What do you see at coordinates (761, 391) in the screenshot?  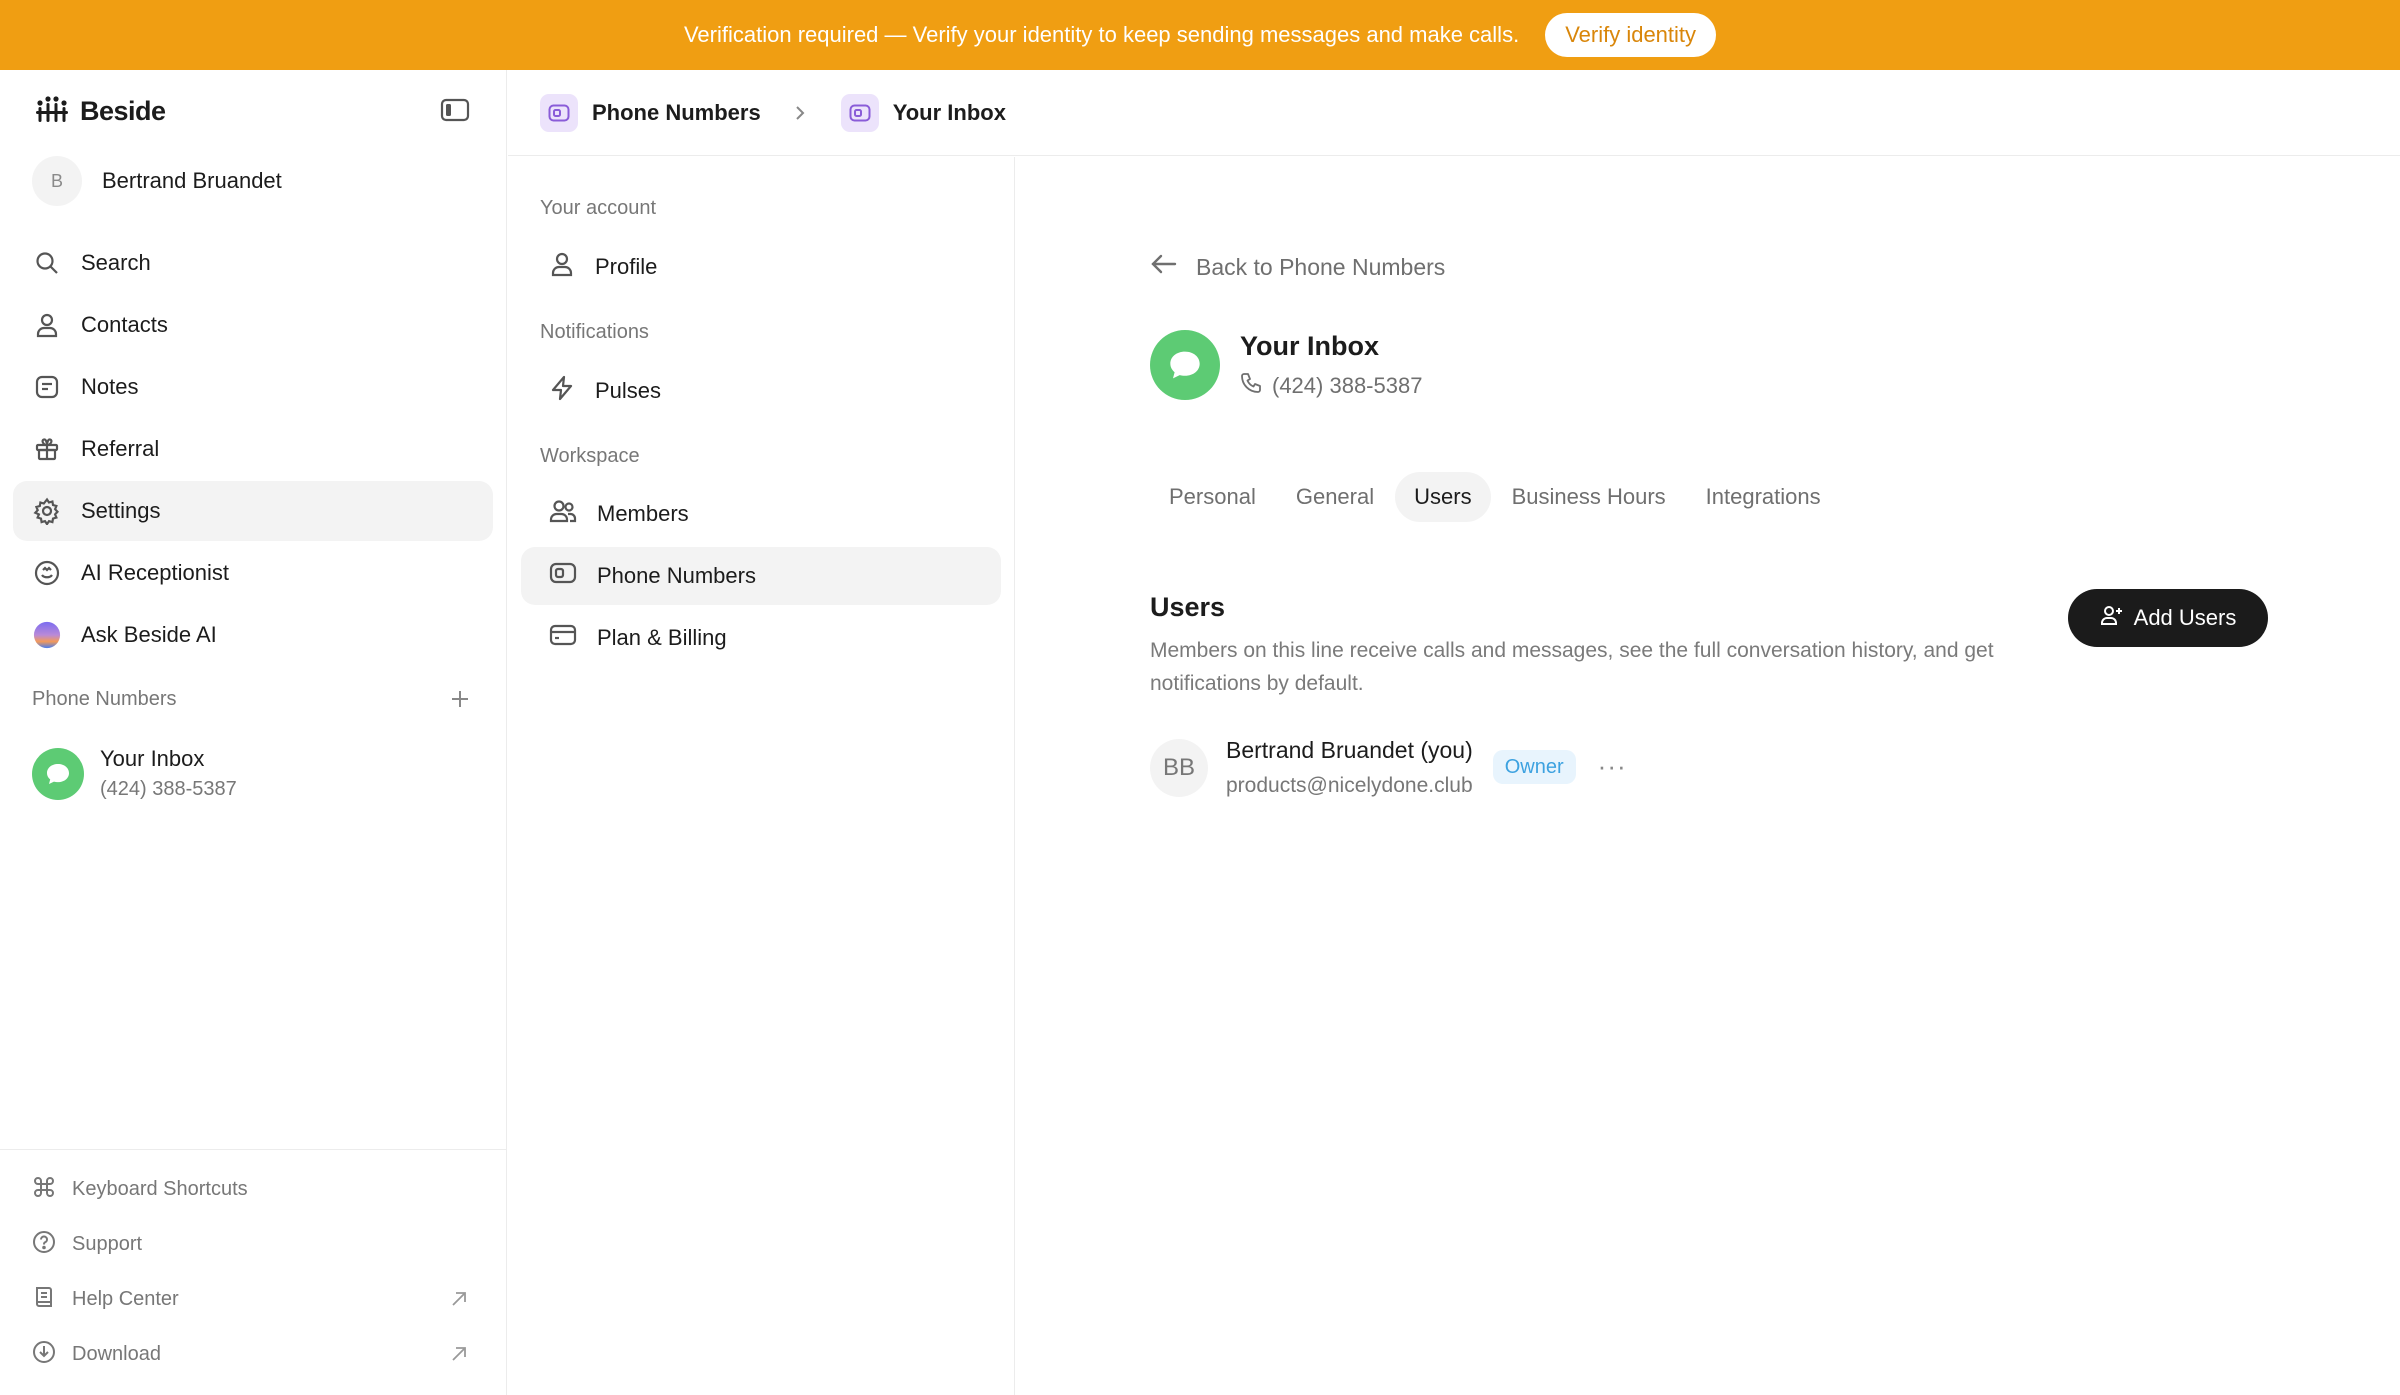 I see `settings-item-pulses: Pulses` at bounding box center [761, 391].